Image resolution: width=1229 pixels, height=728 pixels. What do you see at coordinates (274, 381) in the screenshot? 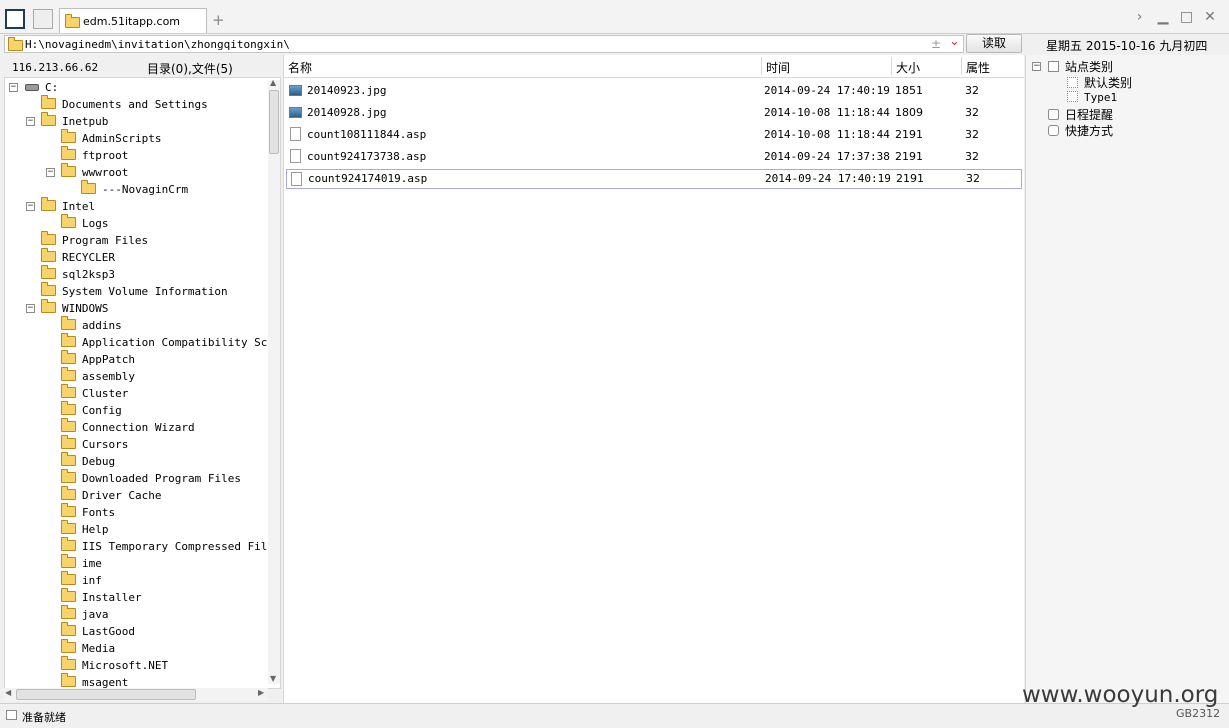
I see `tree-vertical-scrollbar: ▲ ▼` at bounding box center [274, 381].